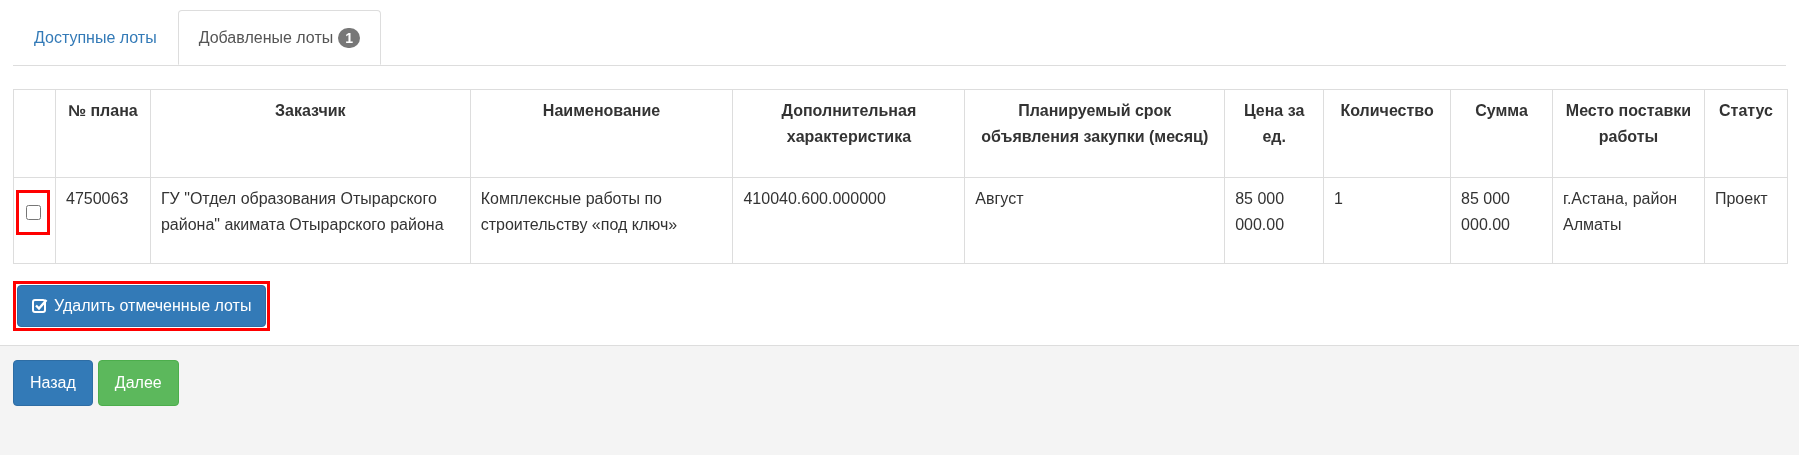  Describe the element at coordinates (1620, 211) in the screenshot. I see `table-cell: г.Астана, район Алматы` at that location.